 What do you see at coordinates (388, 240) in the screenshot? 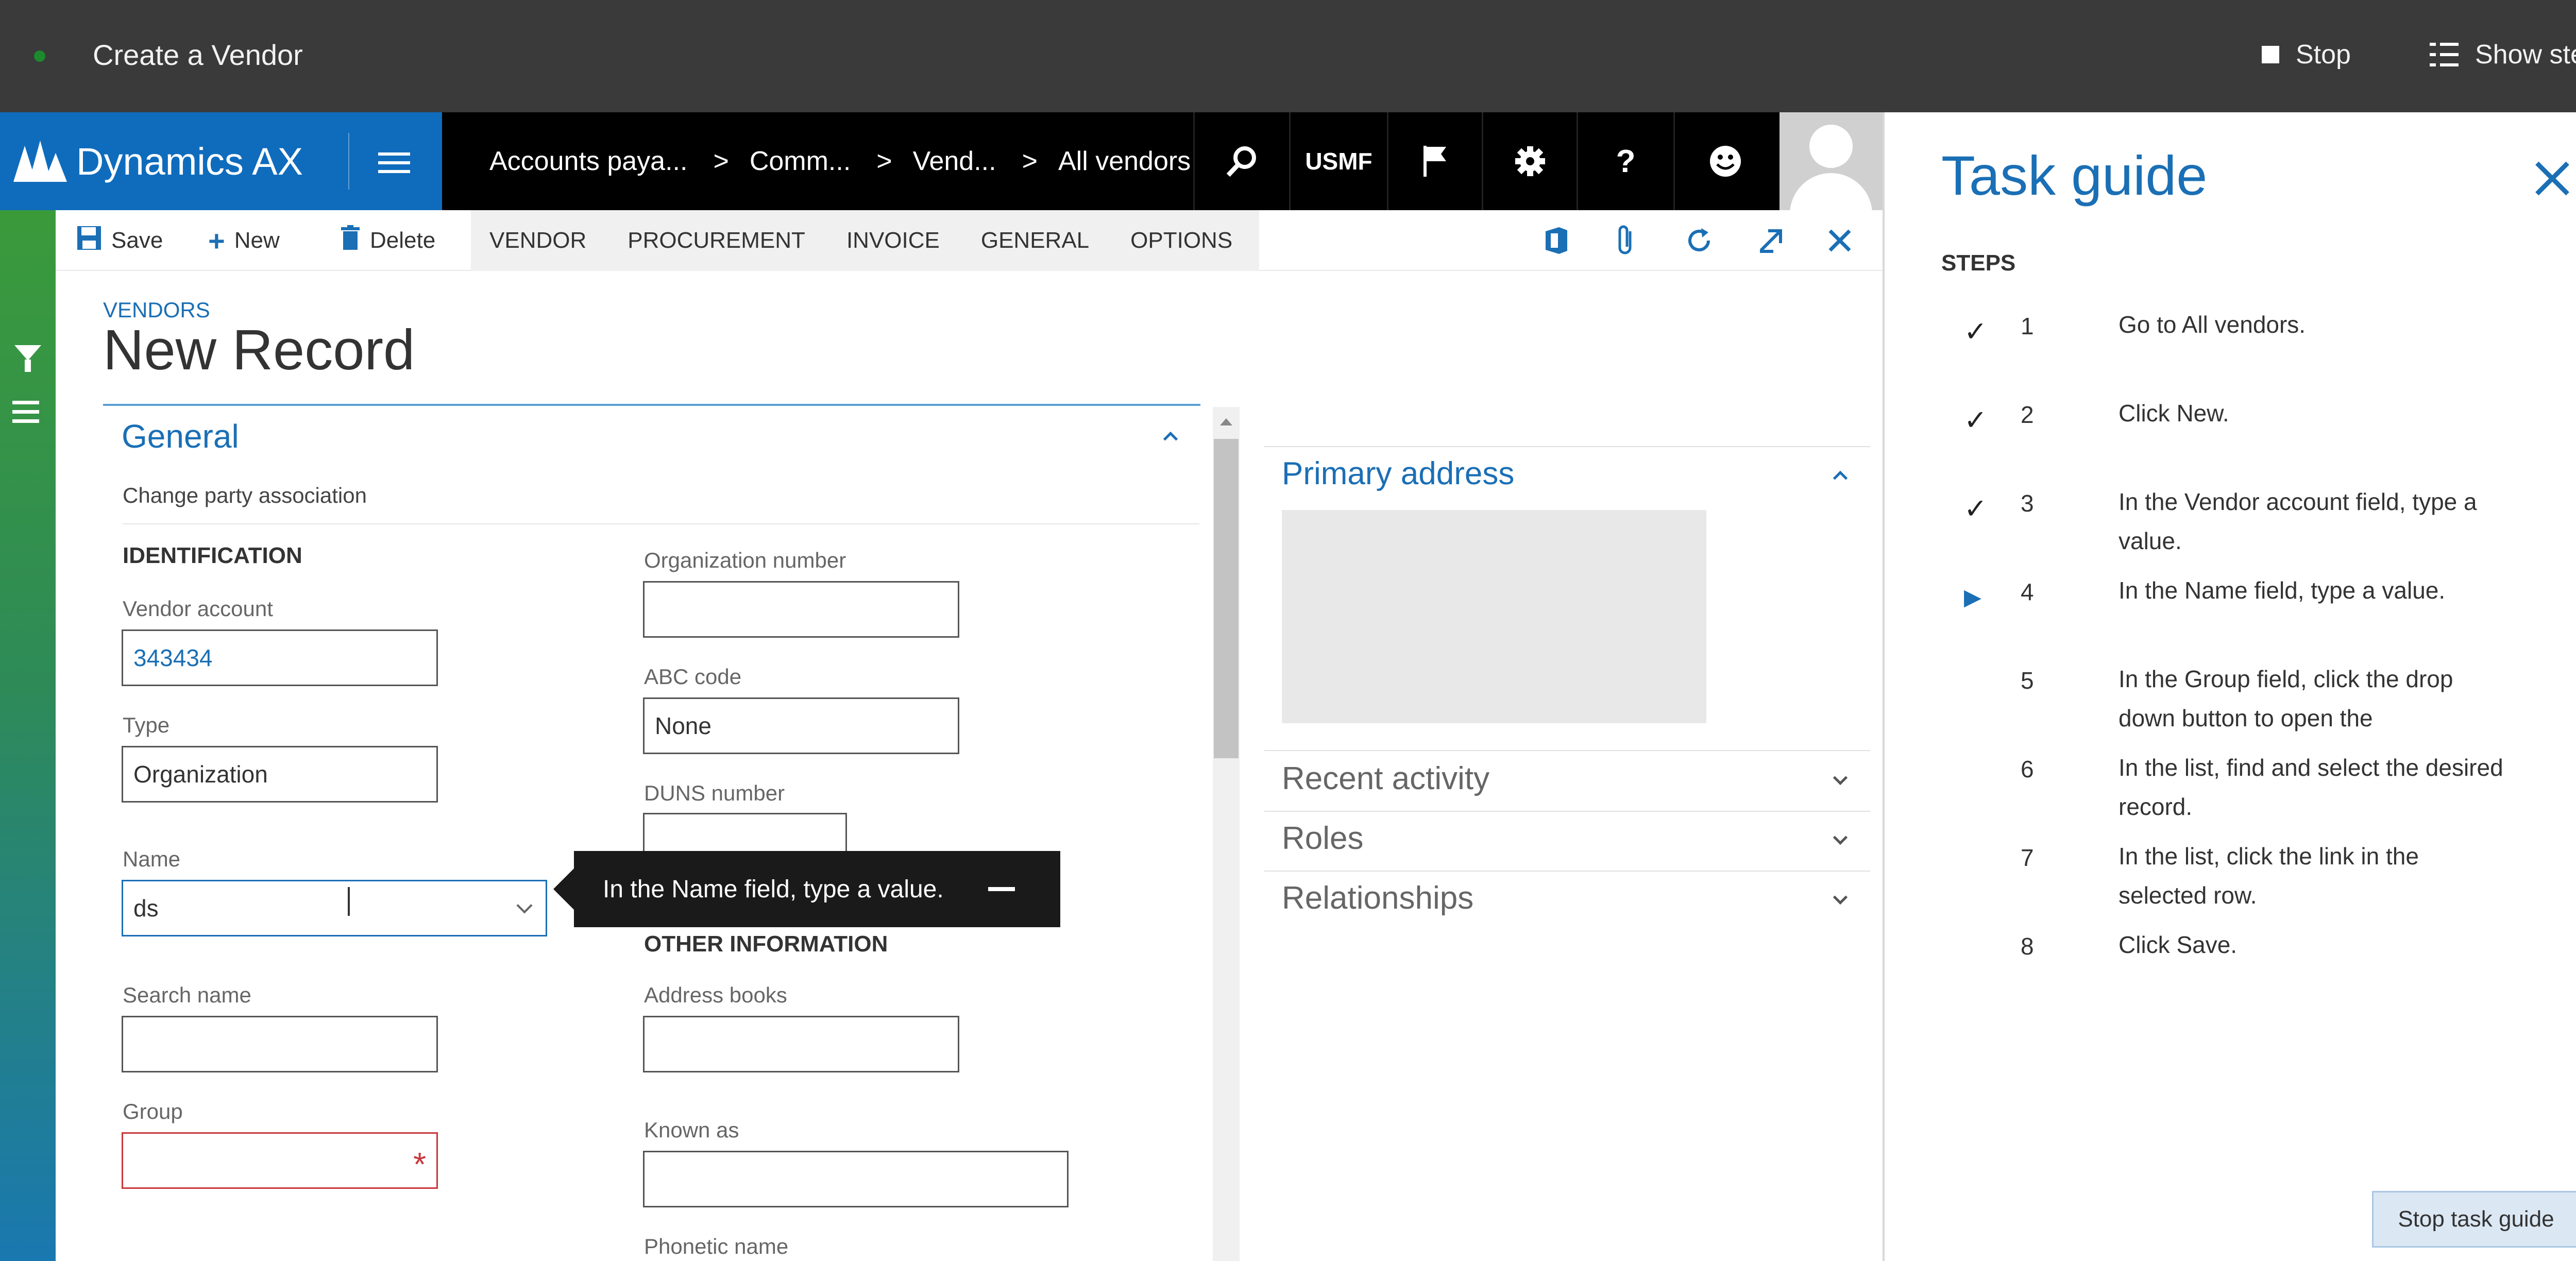
I see `delete-button: Delete` at bounding box center [388, 240].